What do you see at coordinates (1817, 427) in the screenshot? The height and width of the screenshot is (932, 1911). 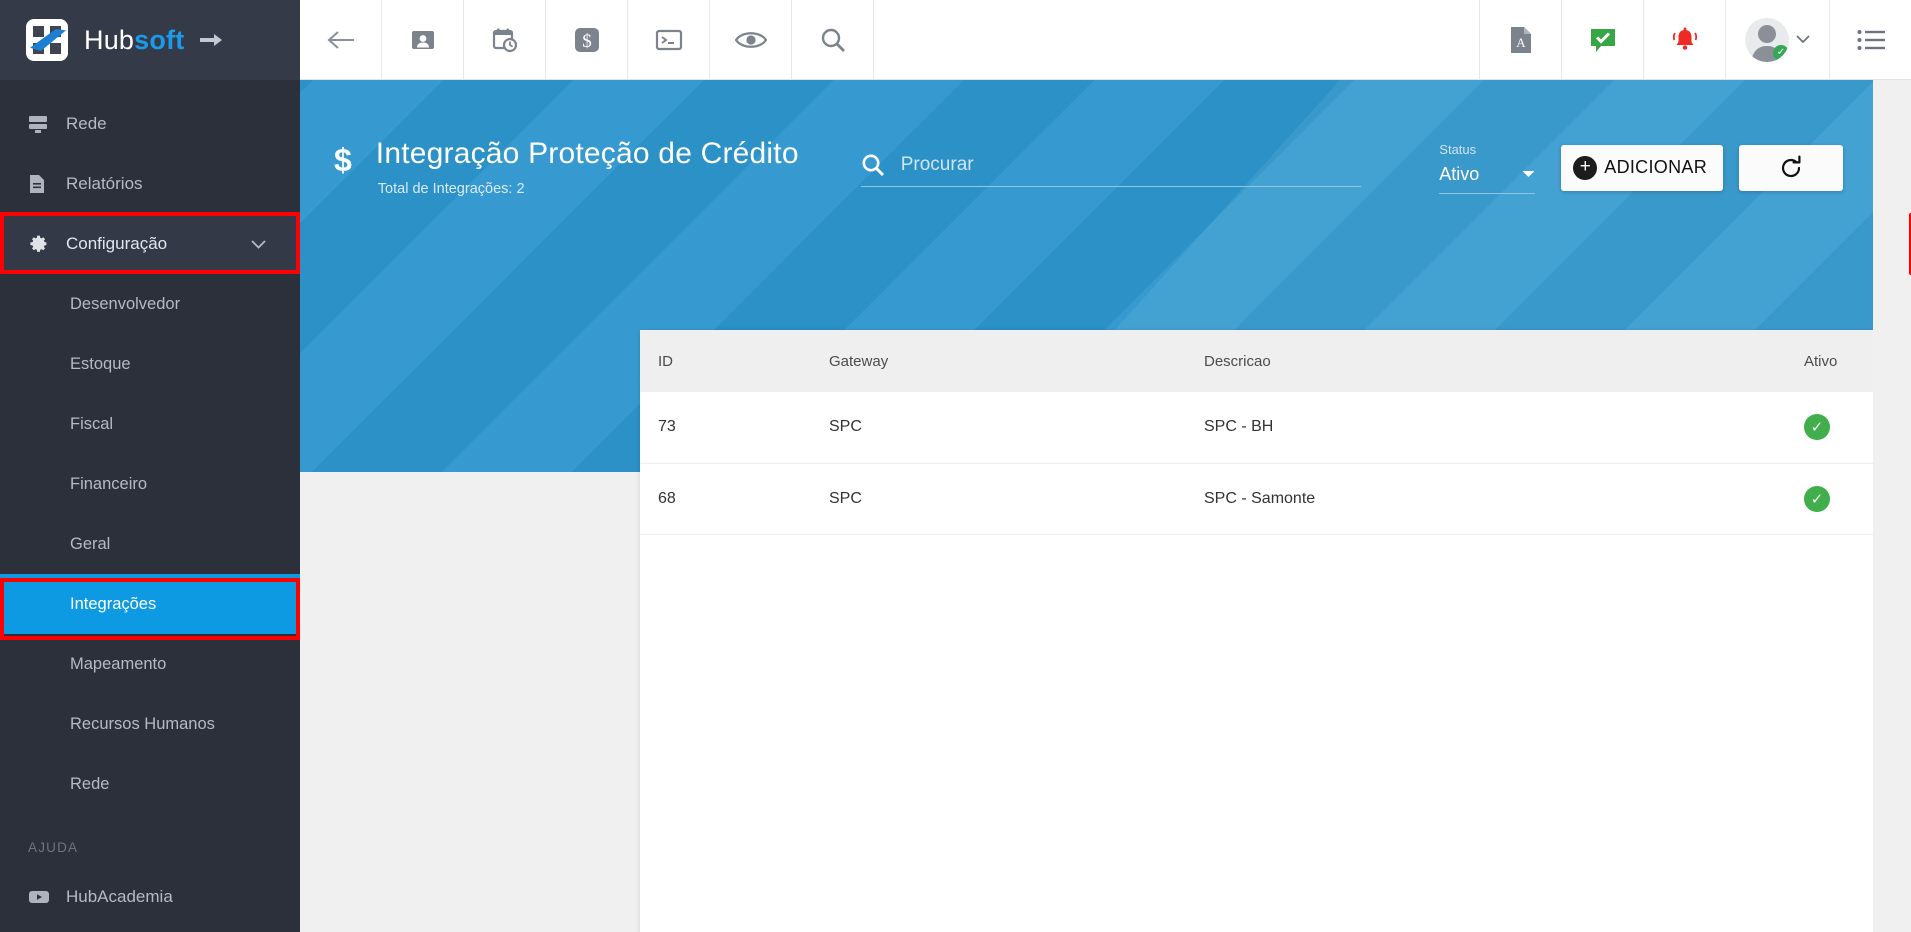 I see `green-check-circle-icon: ✓` at bounding box center [1817, 427].